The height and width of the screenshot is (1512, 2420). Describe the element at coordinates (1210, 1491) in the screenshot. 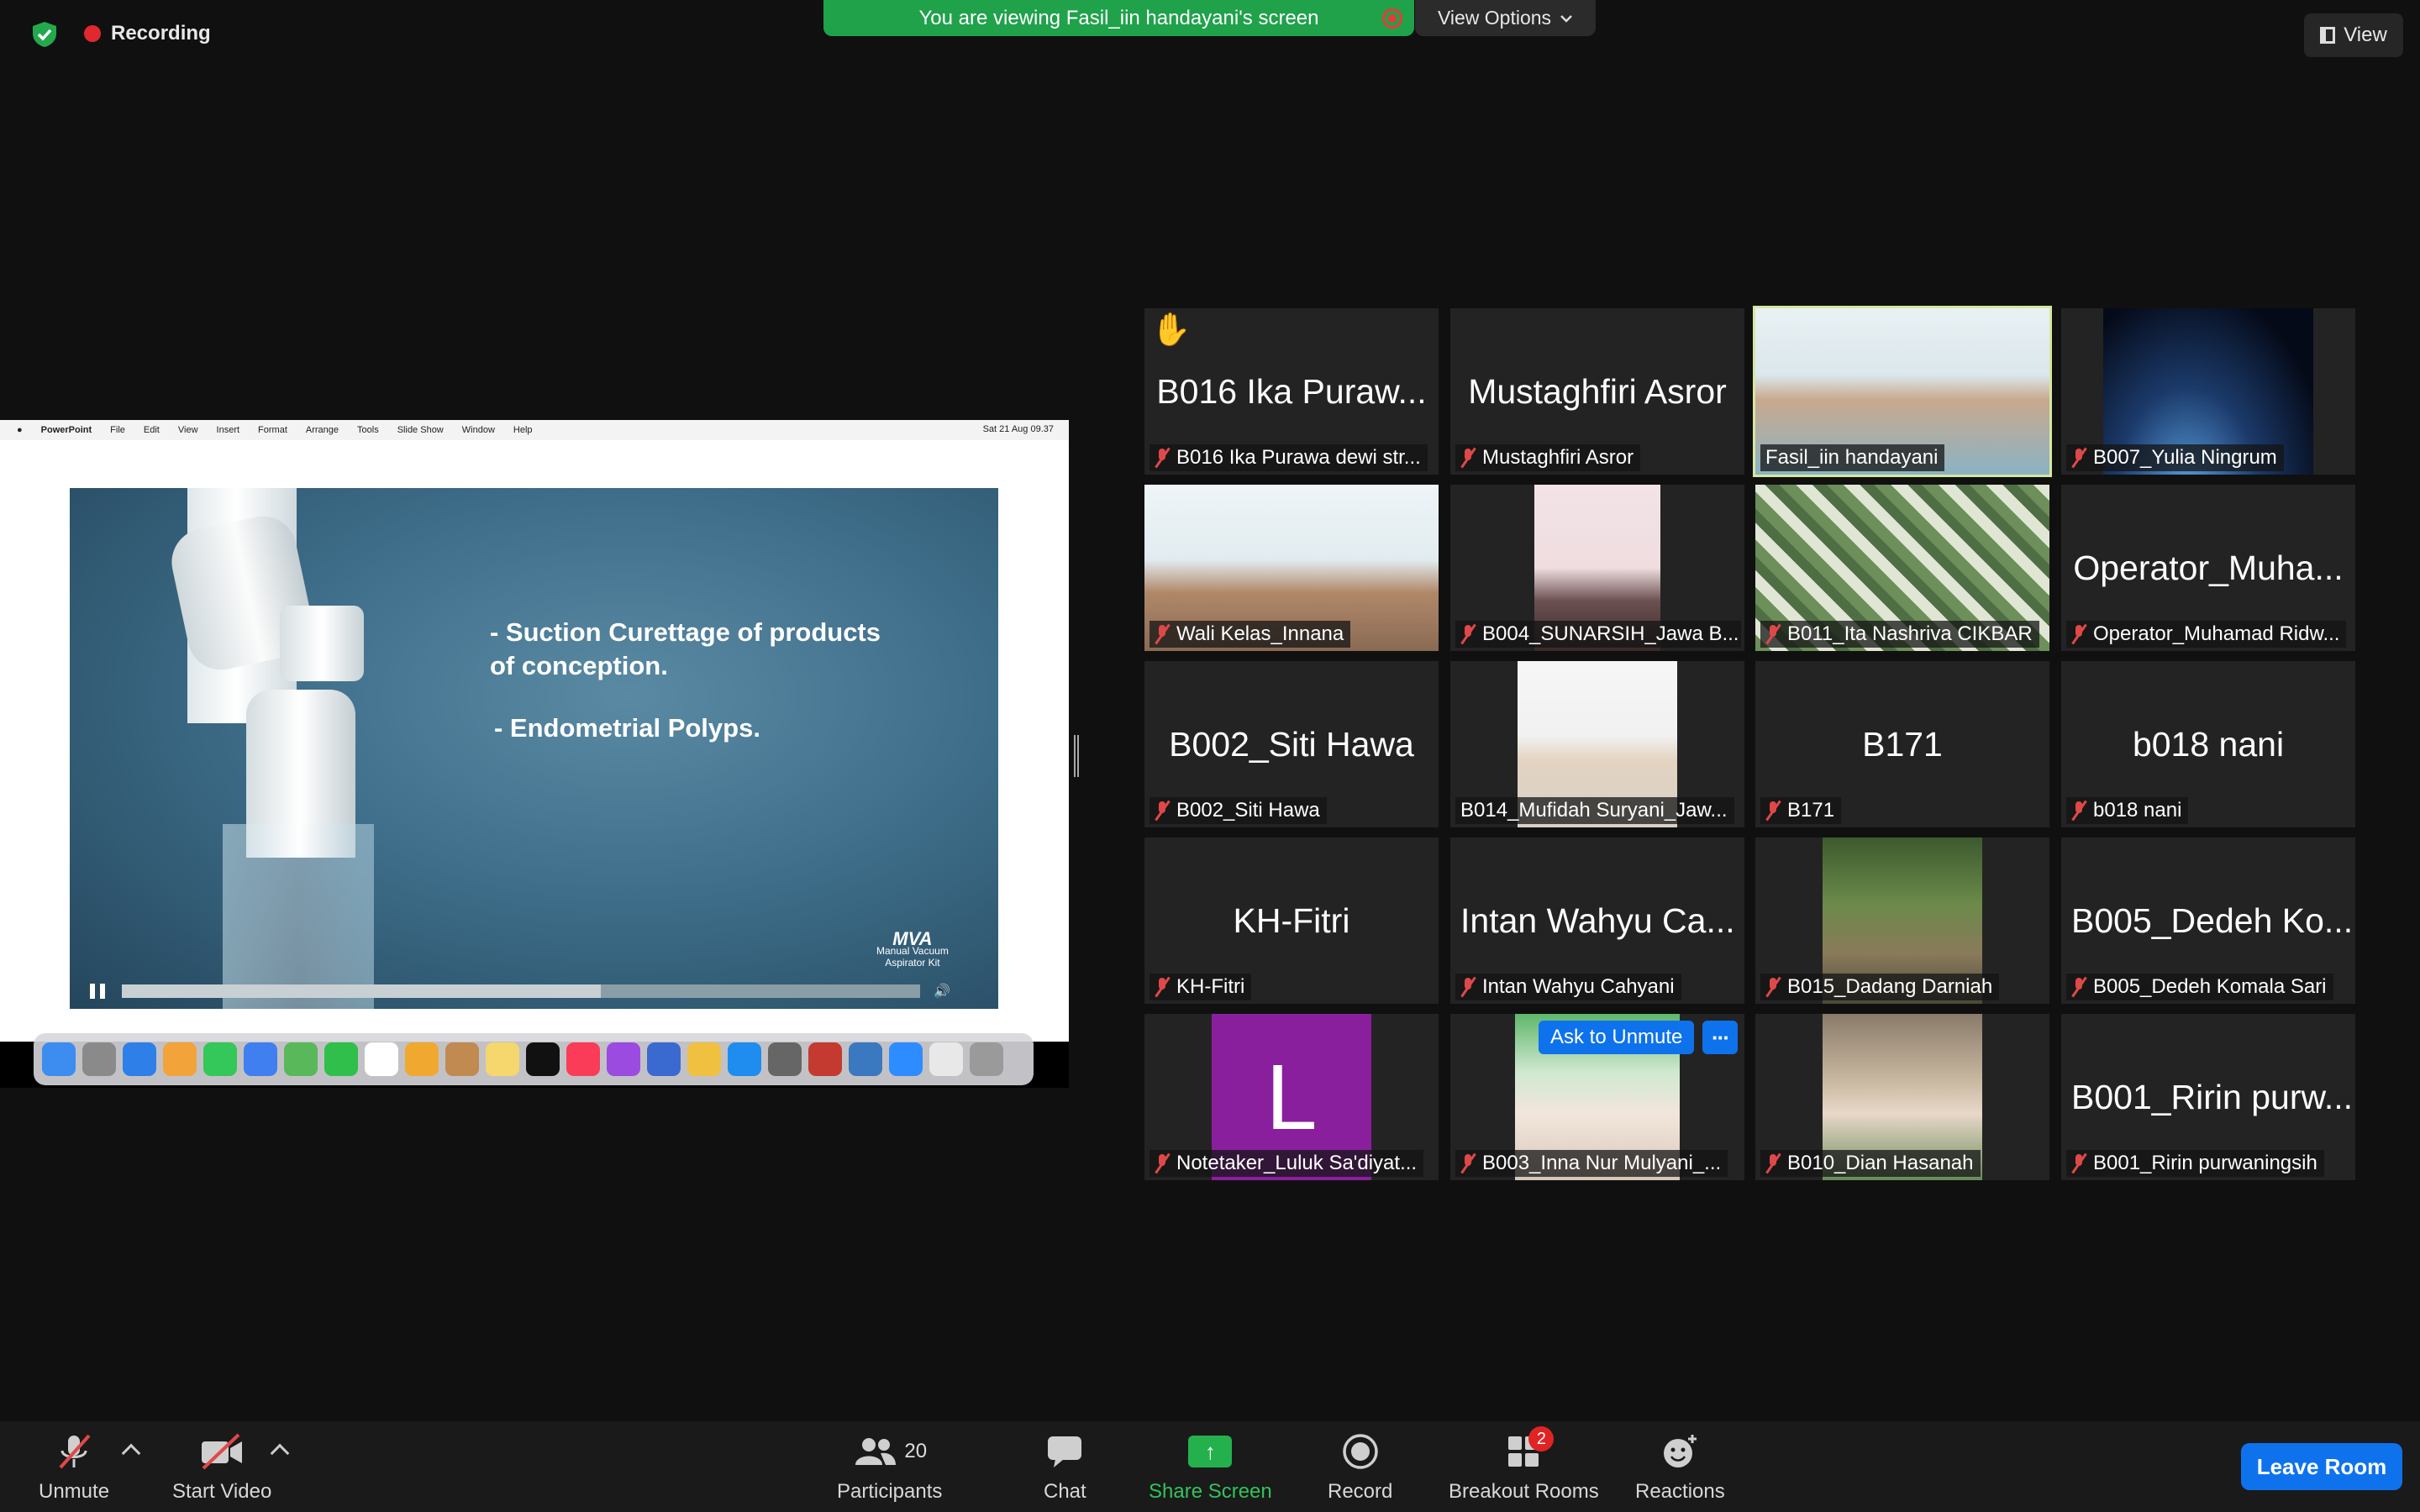

I see `share-screen-label: Share Screen` at that location.